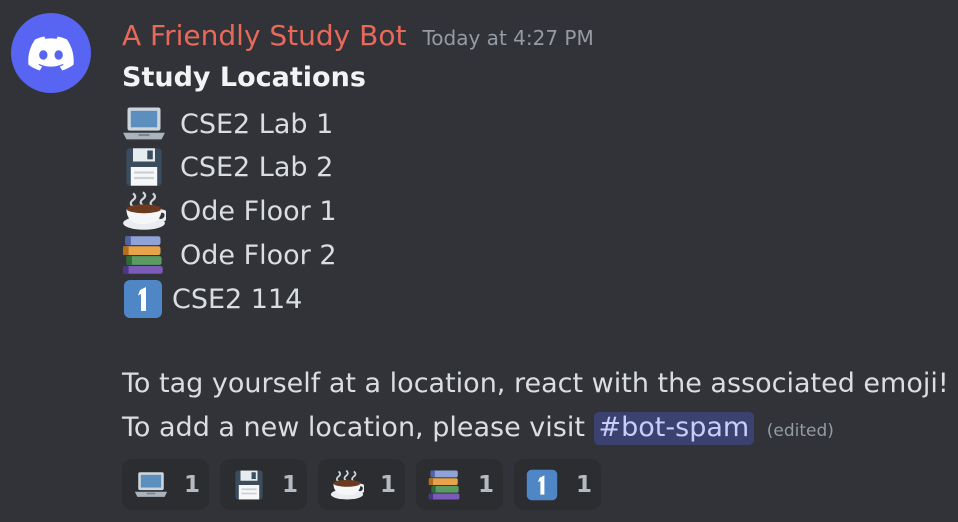 Image resolution: width=958 pixels, height=522 pixels. What do you see at coordinates (237, 299) in the screenshot?
I see `location-label: CSE2 114` at bounding box center [237, 299].